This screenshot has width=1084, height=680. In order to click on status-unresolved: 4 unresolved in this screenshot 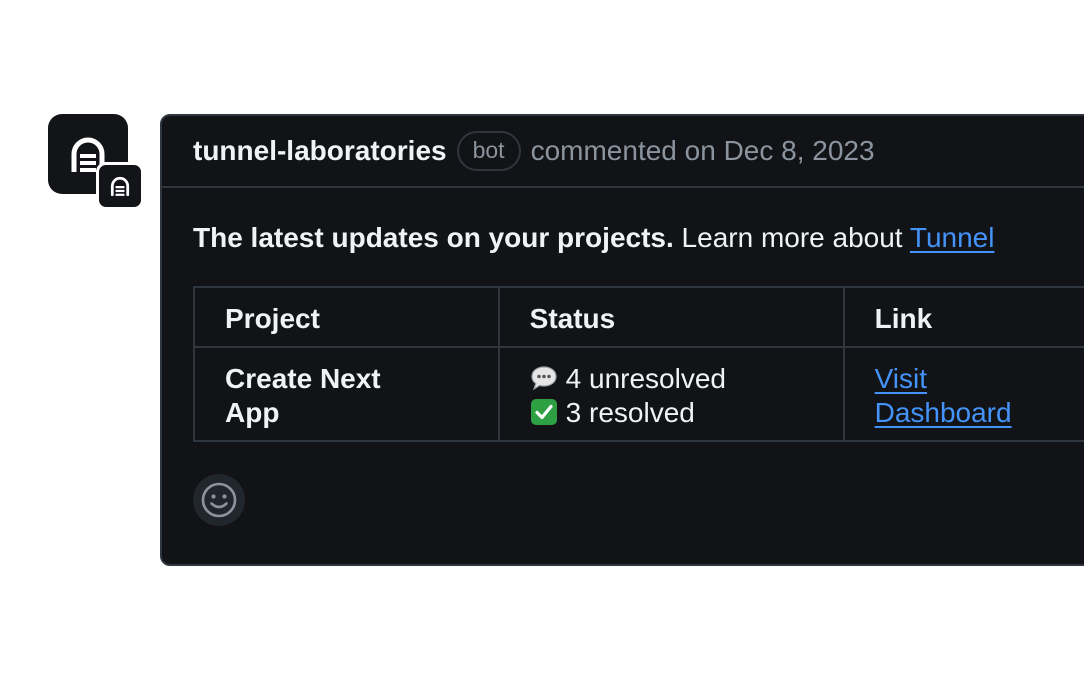, I will do `click(671, 379)`.